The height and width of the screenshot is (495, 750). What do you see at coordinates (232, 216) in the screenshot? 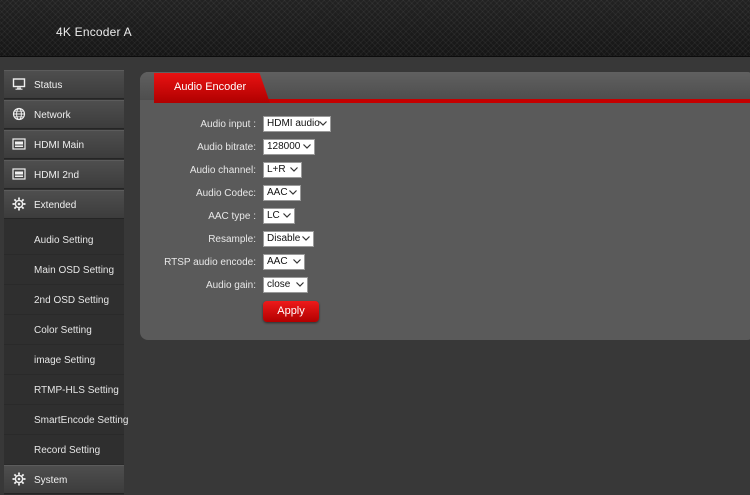
I see `field-label: AAC type :` at bounding box center [232, 216].